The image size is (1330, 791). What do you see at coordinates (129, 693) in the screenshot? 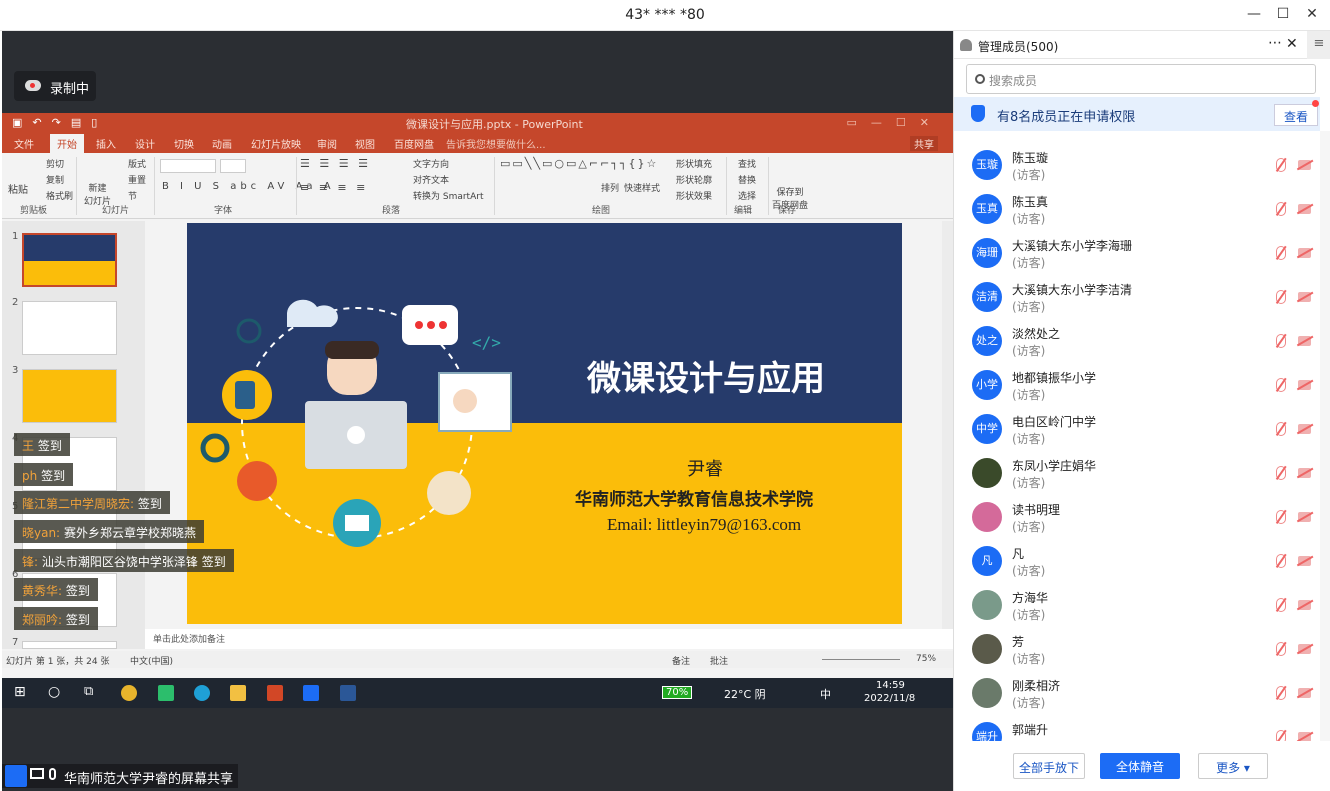
I see `chrome-icon` at bounding box center [129, 693].